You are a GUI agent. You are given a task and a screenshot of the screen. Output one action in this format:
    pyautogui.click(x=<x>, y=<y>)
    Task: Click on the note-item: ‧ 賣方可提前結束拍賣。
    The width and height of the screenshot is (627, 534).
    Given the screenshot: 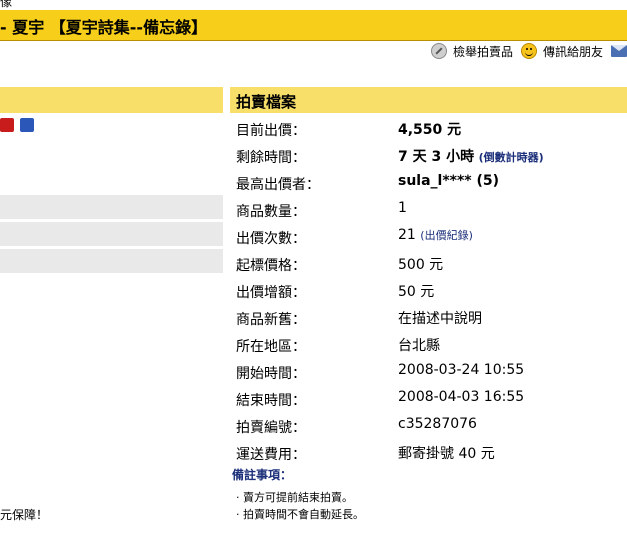 What is the action you would take?
    pyautogui.click(x=294, y=497)
    